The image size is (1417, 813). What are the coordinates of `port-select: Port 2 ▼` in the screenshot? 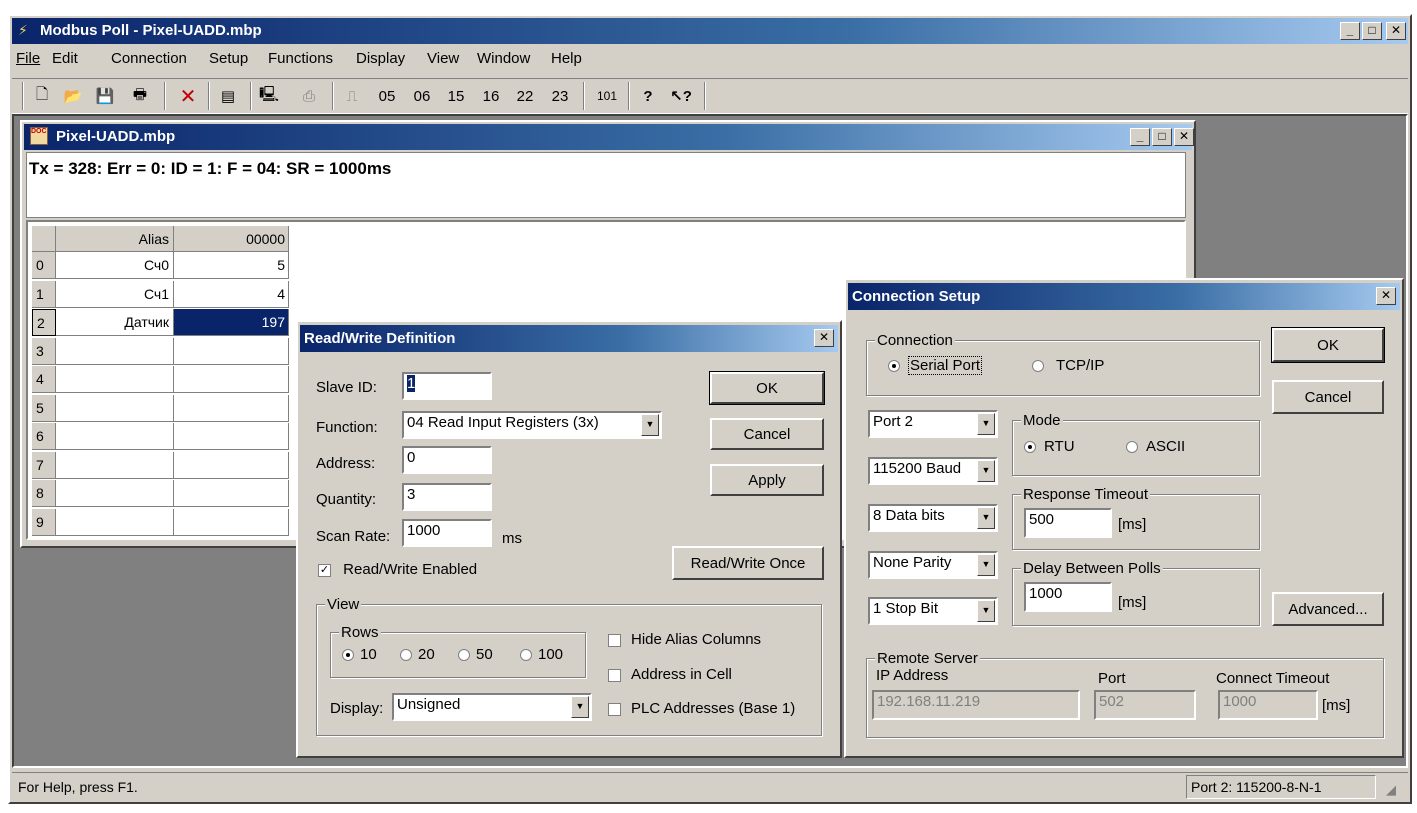 It's located at (933, 424).